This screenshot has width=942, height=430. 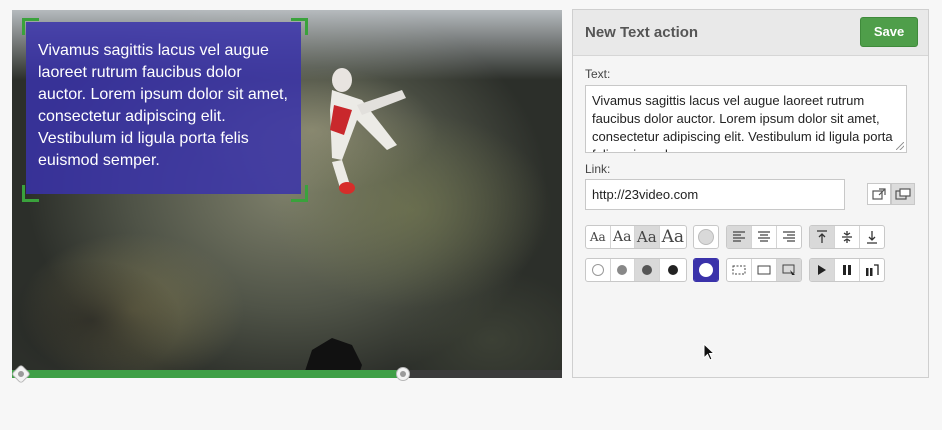 I want to click on link-label: Link:, so click(x=598, y=169).